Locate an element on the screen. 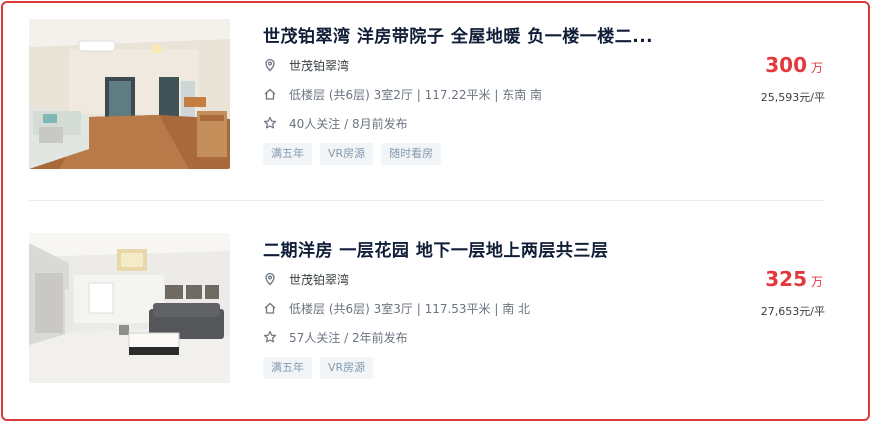 This screenshot has height=422, width=871. follow-info: 57人关注 / 2年前发布 is located at coordinates (348, 337).